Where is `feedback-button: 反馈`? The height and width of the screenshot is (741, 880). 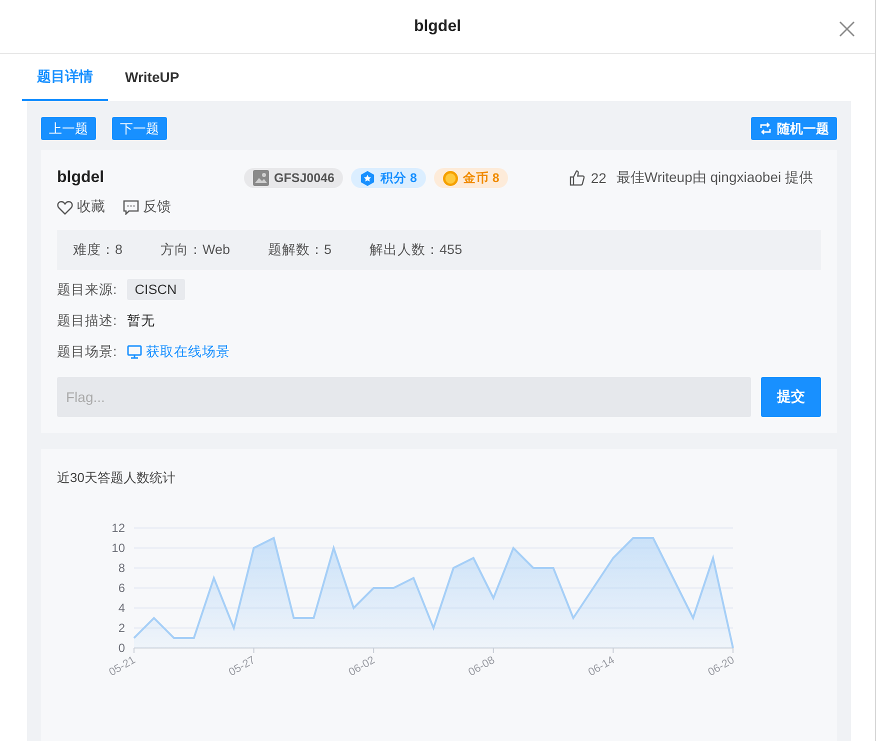 feedback-button: 反馈 is located at coordinates (147, 207).